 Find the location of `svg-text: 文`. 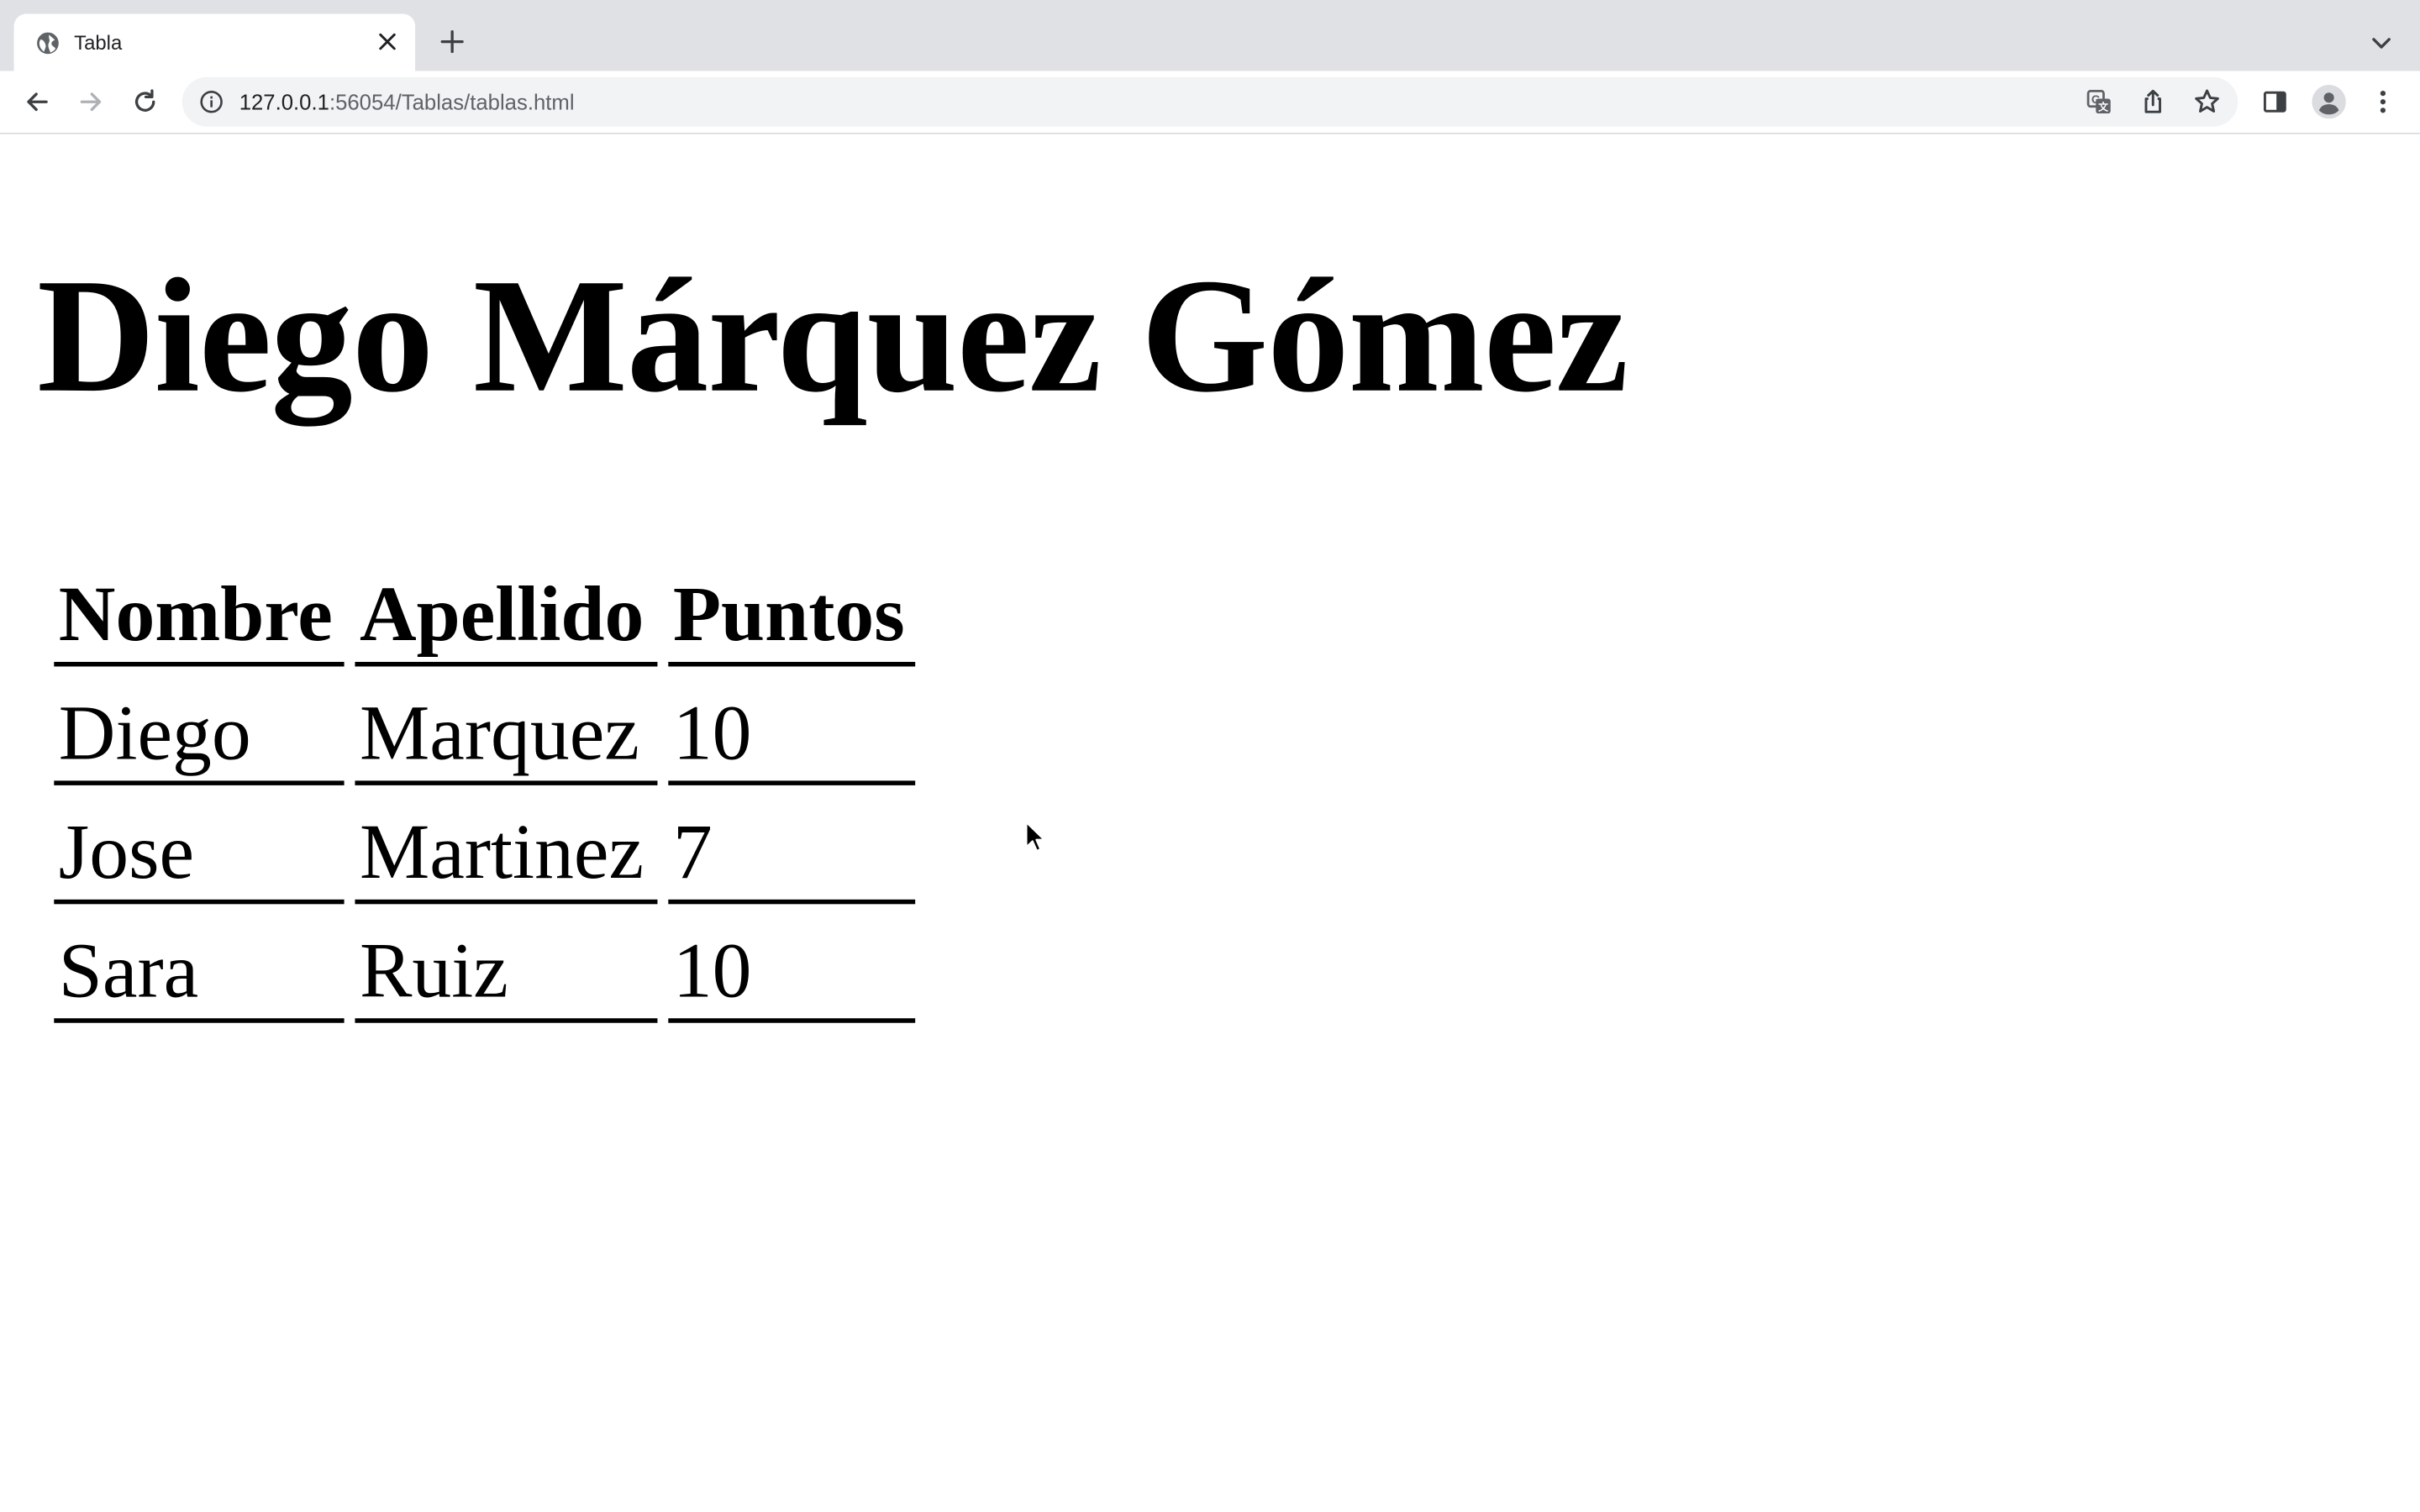

svg-text: 文 is located at coordinates (2103, 107).